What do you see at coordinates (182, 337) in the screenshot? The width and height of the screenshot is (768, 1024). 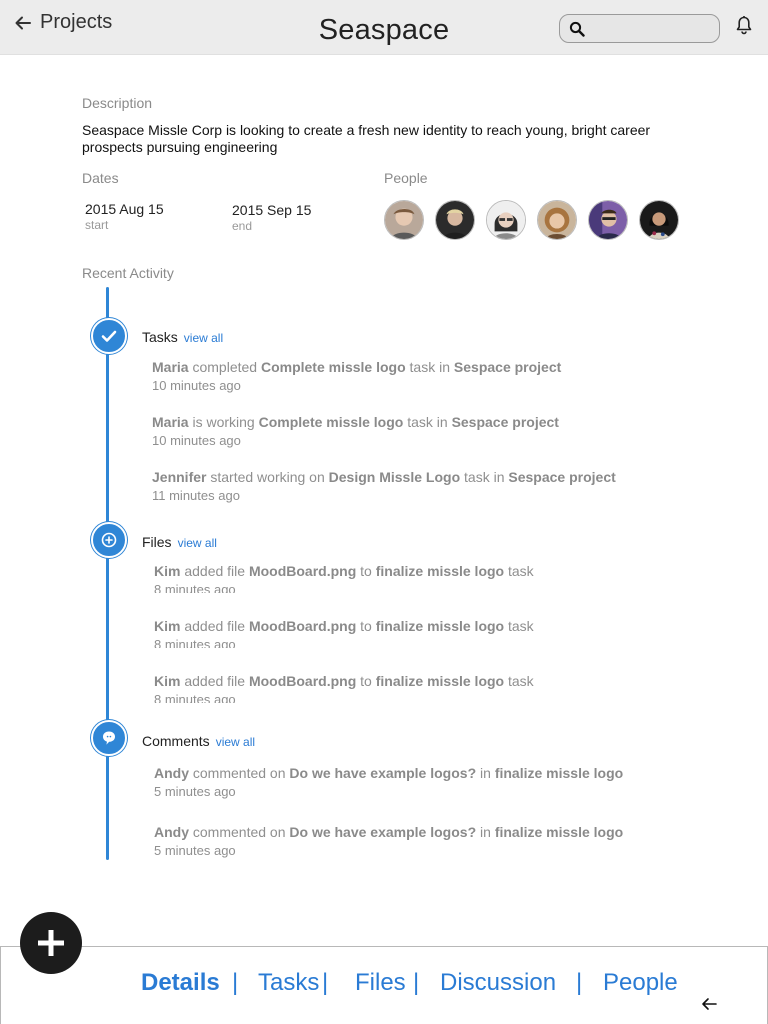 I see `tasks-section-title: Tasks view all` at bounding box center [182, 337].